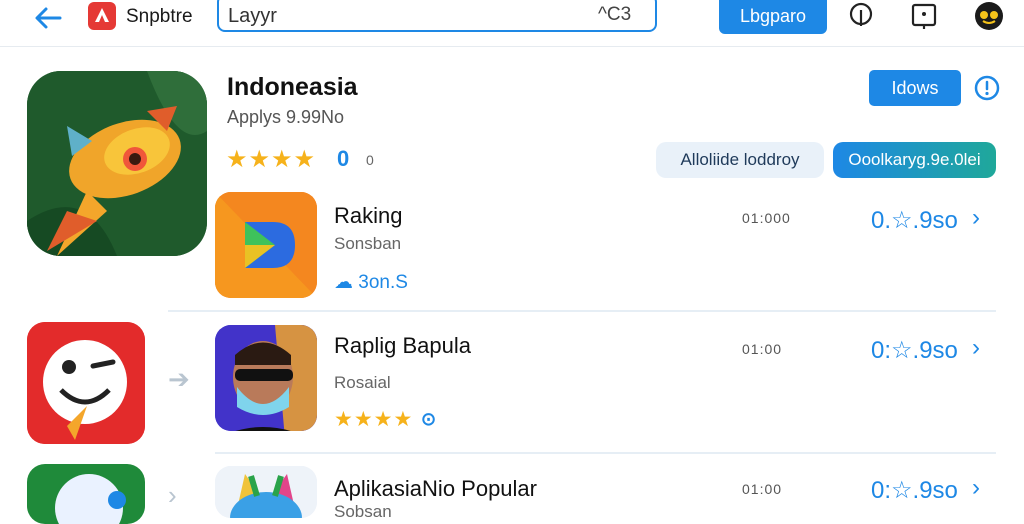 The width and height of the screenshot is (1024, 524). I want to click on back-arrow-icon, so click(48, 18).